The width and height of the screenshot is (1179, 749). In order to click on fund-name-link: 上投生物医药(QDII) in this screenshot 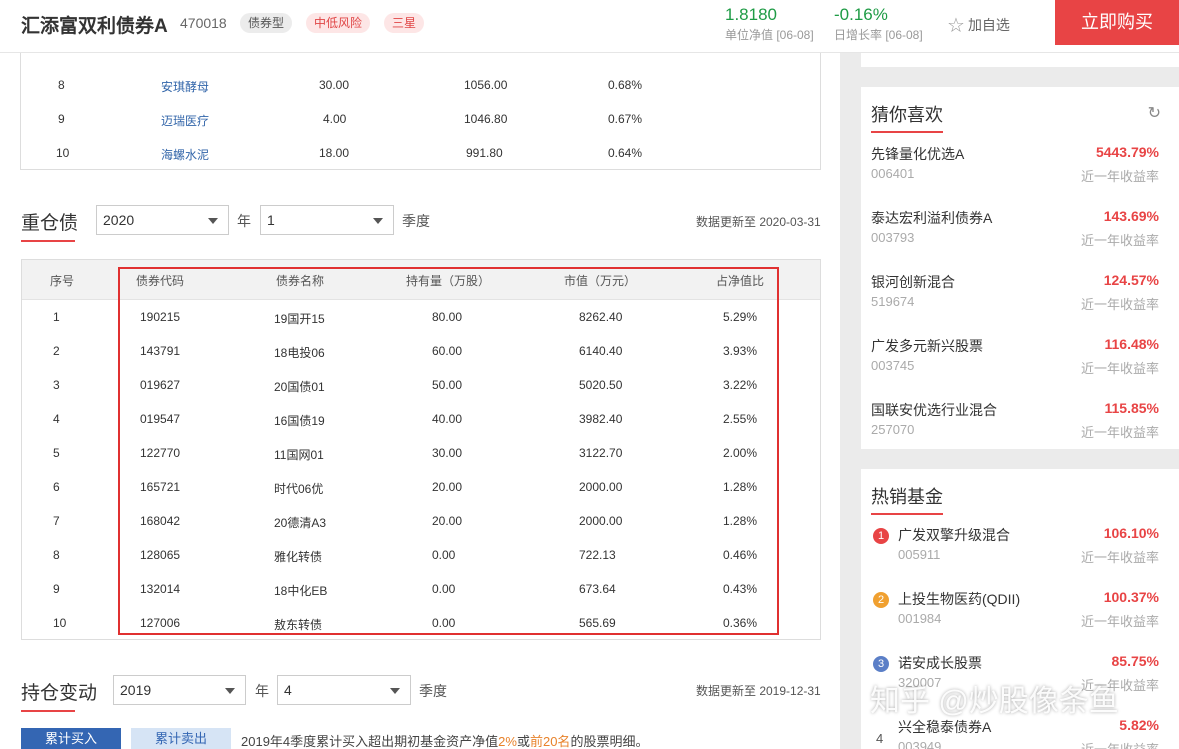, I will do `click(959, 599)`.